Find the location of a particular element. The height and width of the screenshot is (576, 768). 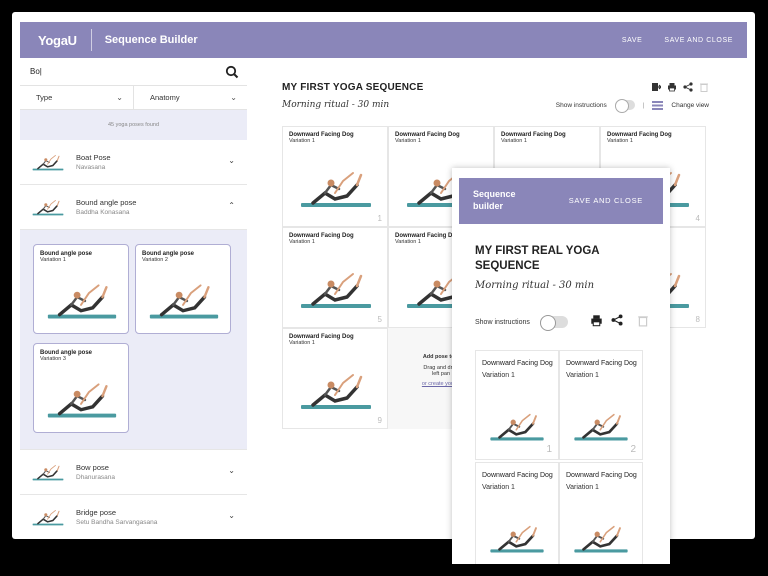

pose-sanskrit: Setu Bandha Sarvangasana is located at coordinates (117, 522).